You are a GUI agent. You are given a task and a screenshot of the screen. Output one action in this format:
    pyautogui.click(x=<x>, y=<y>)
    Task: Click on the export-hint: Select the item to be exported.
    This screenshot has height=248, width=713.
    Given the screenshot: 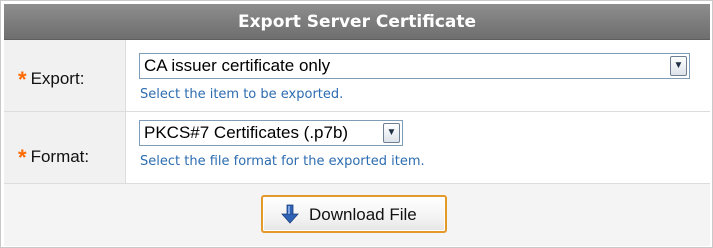 What is the action you would take?
    pyautogui.click(x=242, y=94)
    